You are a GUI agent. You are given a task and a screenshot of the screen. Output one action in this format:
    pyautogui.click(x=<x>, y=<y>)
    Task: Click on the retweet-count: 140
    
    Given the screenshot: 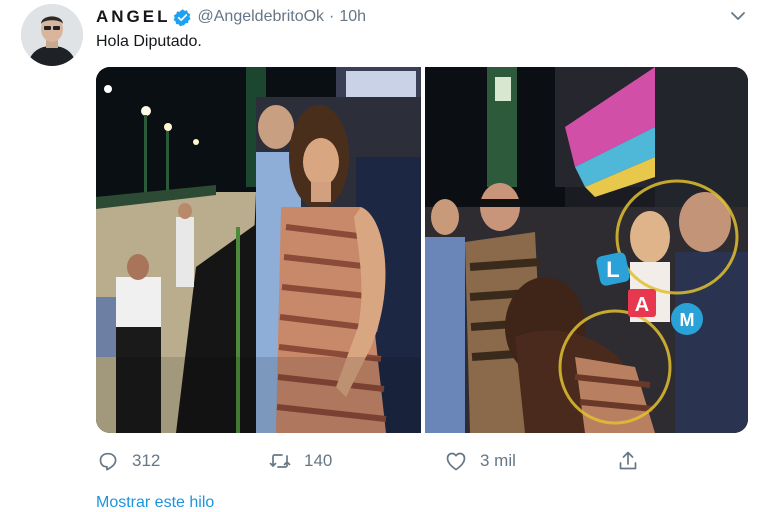 What is the action you would take?
    pyautogui.click(x=318, y=460)
    